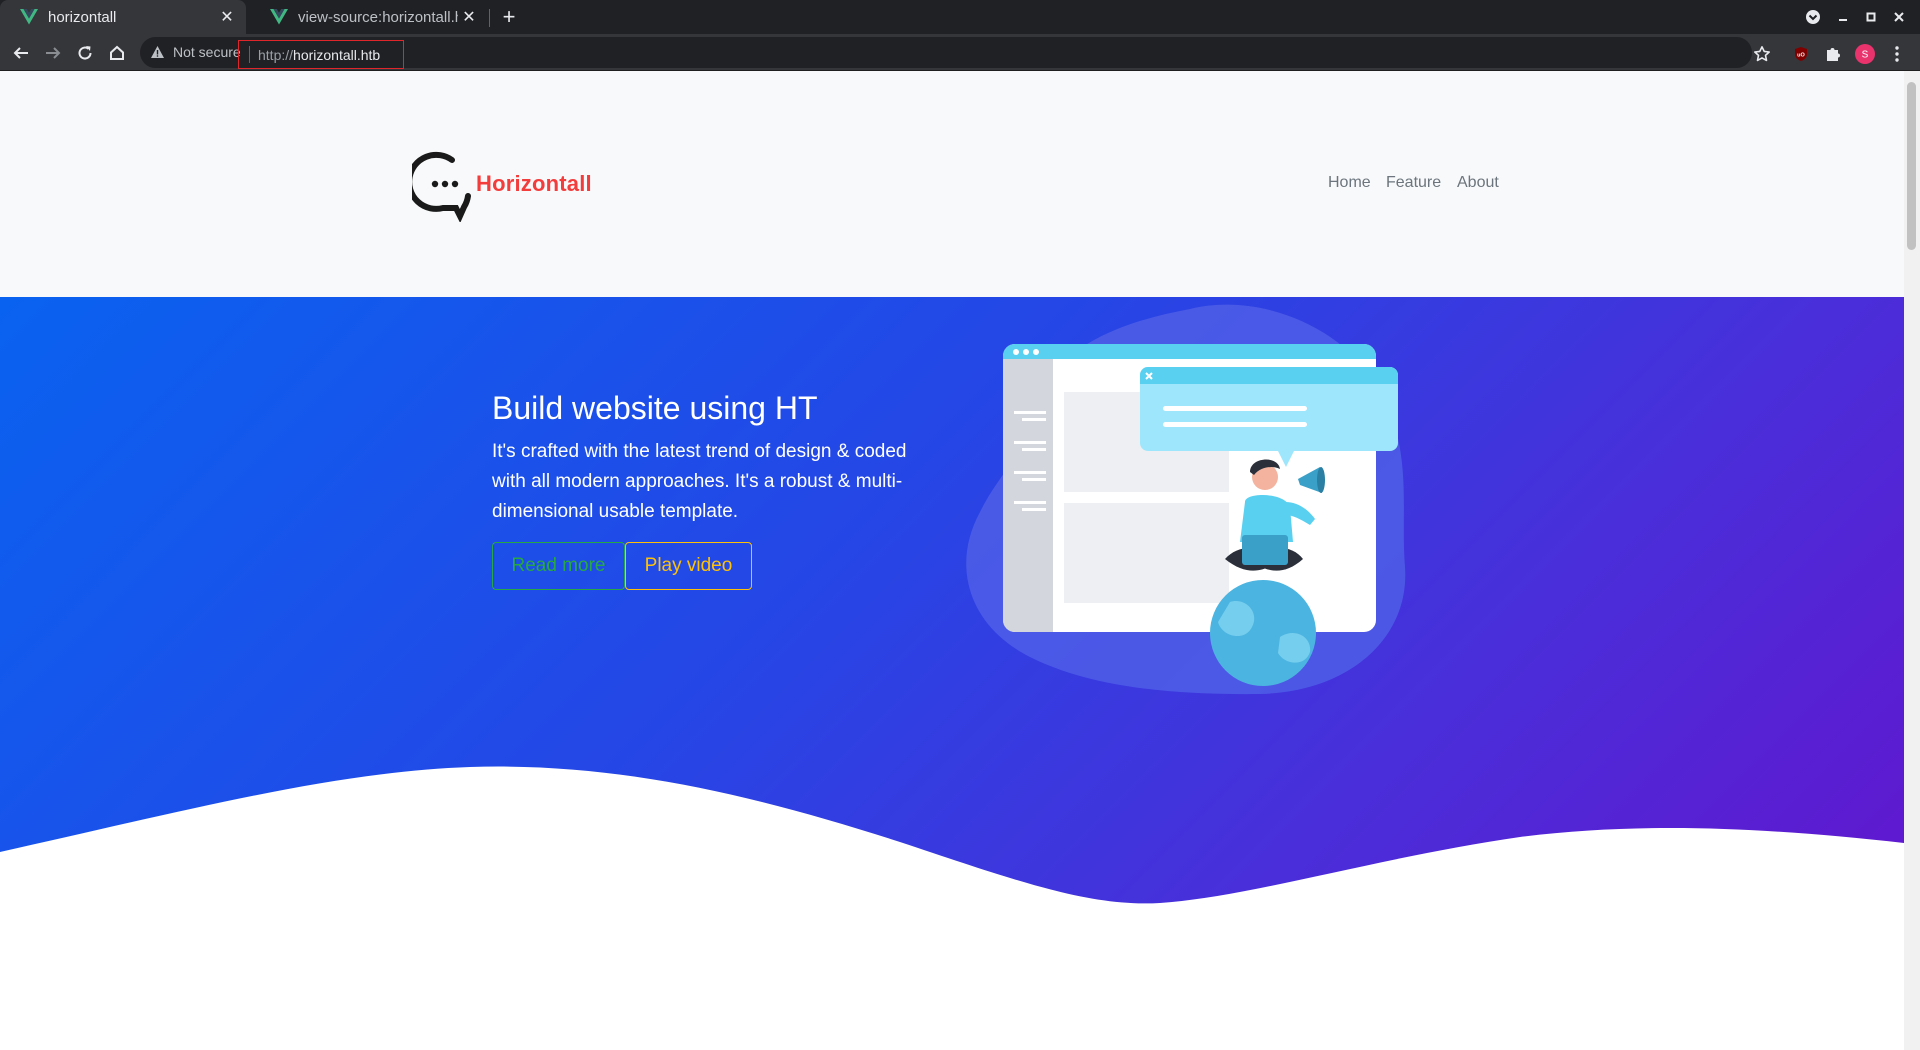  I want to click on url-text: http://horizontall.htb, so click(321, 54).